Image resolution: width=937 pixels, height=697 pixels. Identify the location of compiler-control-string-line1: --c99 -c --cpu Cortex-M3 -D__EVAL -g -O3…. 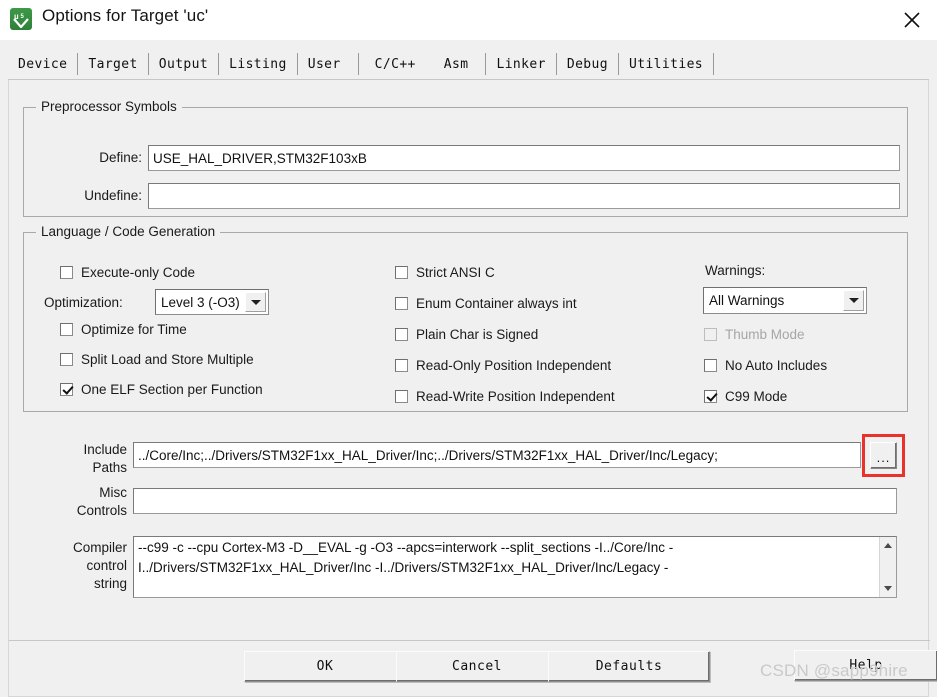
(406, 547).